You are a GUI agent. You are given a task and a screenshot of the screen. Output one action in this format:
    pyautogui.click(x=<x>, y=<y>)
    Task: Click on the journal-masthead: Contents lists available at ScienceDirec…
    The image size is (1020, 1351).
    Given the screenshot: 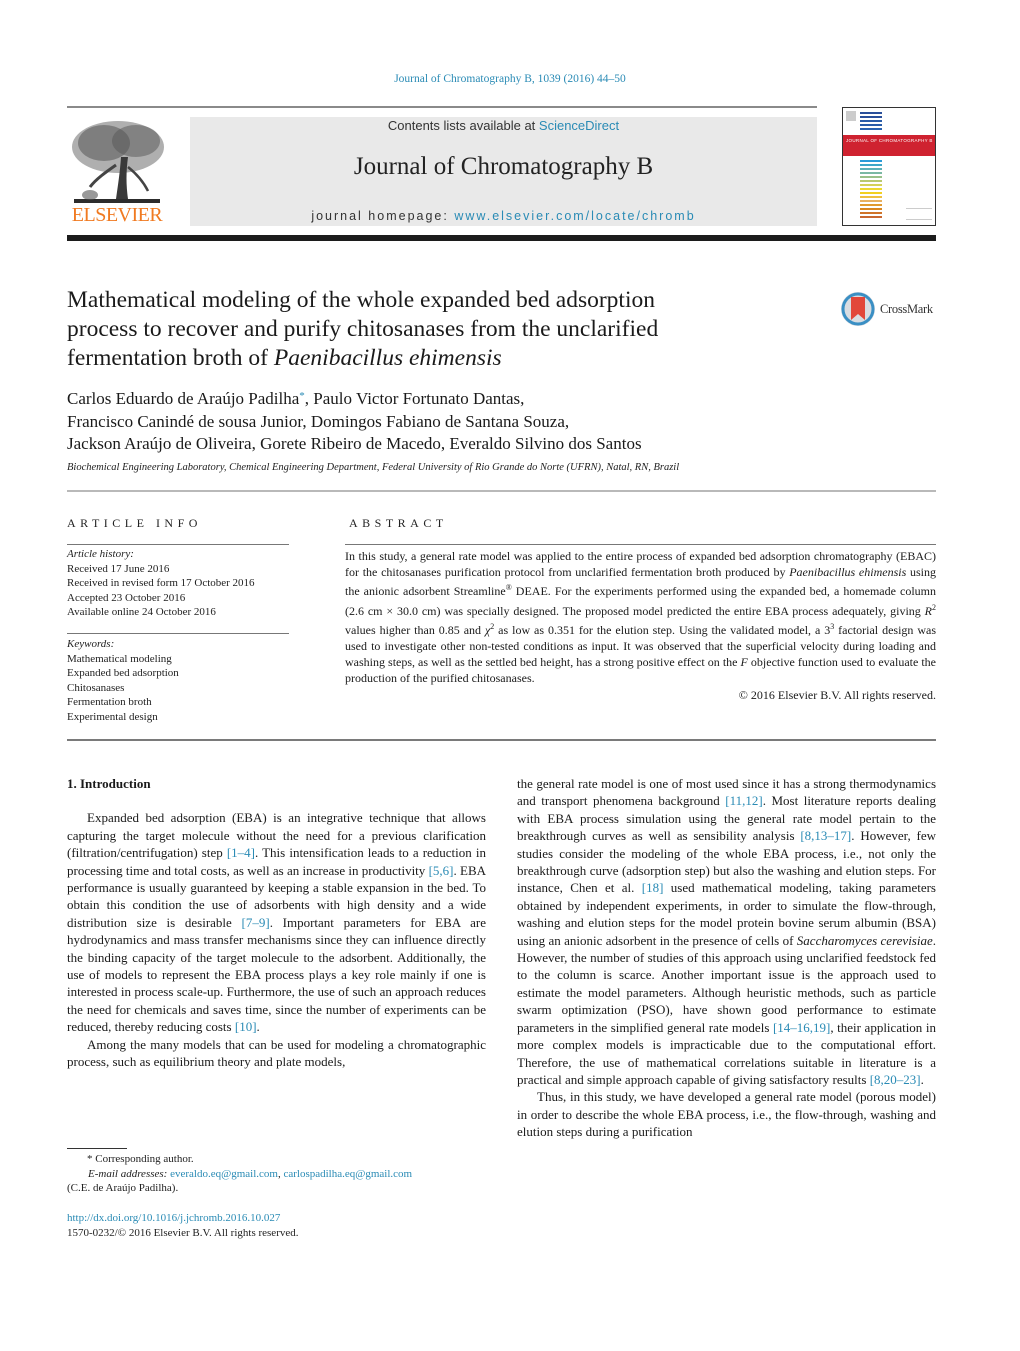 What is the action you would take?
    pyautogui.click(x=503, y=171)
    